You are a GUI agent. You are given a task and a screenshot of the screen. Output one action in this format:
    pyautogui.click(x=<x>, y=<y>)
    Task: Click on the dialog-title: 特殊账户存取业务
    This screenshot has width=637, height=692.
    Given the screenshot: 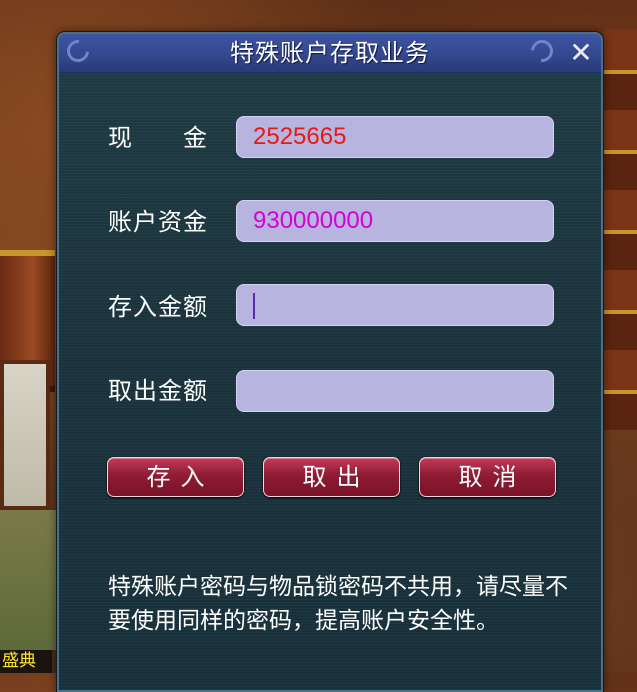 What is the action you would take?
    pyautogui.click(x=330, y=53)
    